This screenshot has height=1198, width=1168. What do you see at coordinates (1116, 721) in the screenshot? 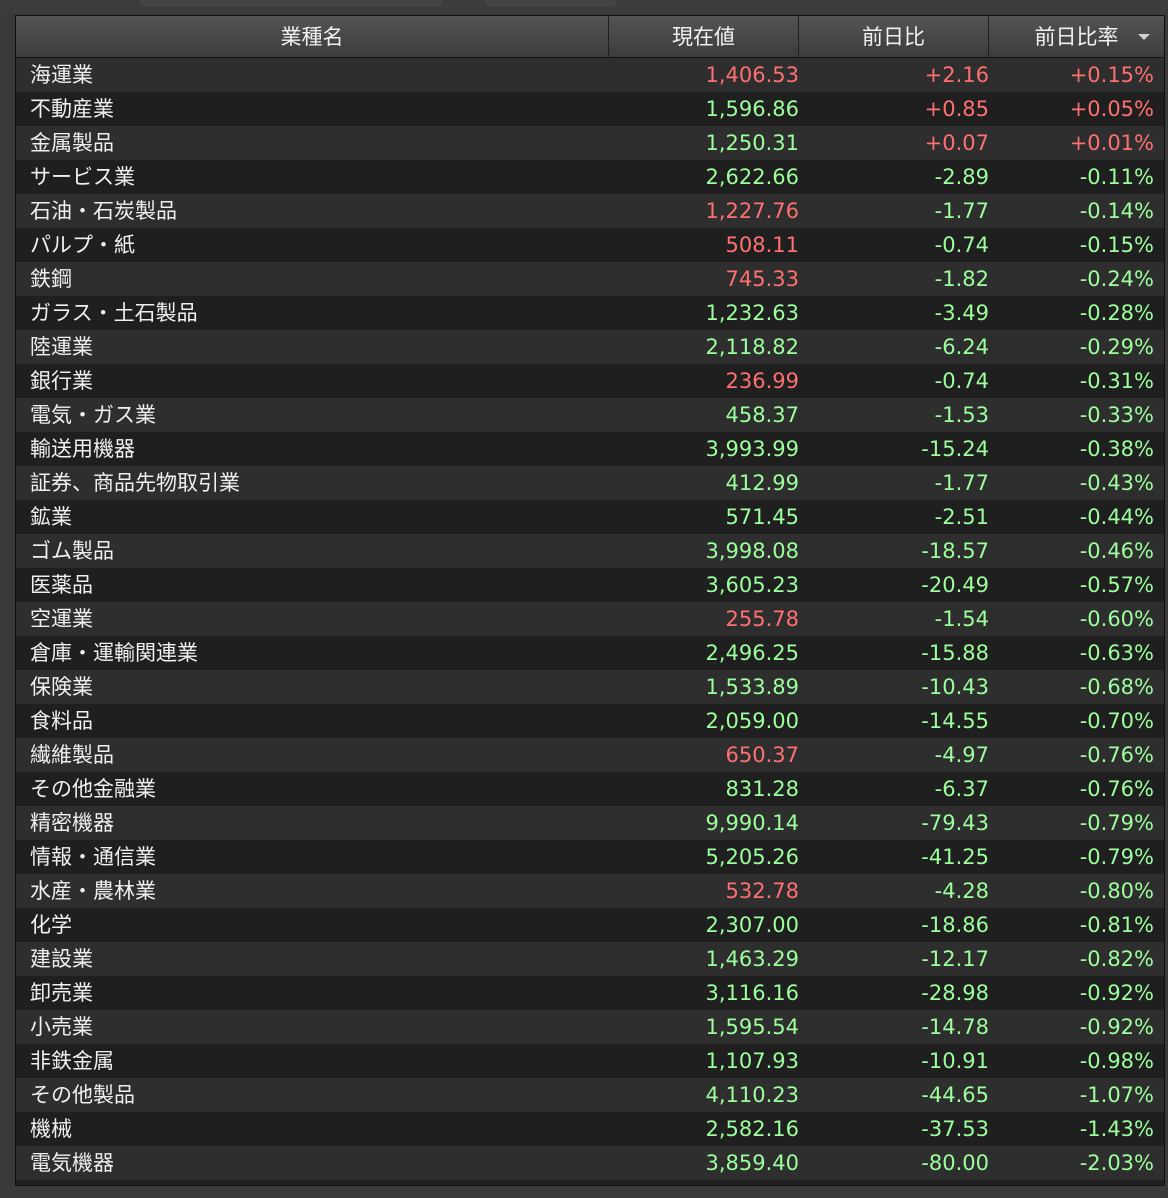
I see `cell-change-pct: -0.70%` at bounding box center [1116, 721].